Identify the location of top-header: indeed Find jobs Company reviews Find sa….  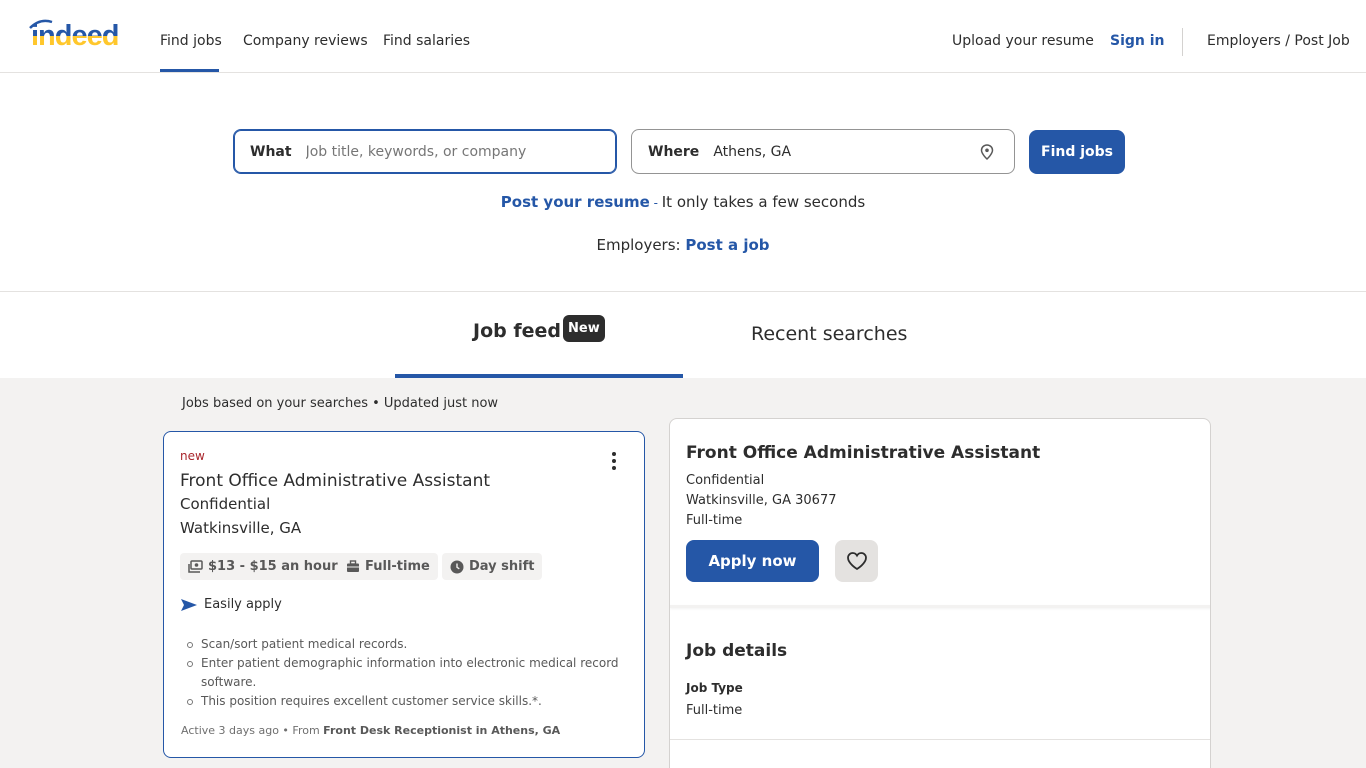
(683, 36).